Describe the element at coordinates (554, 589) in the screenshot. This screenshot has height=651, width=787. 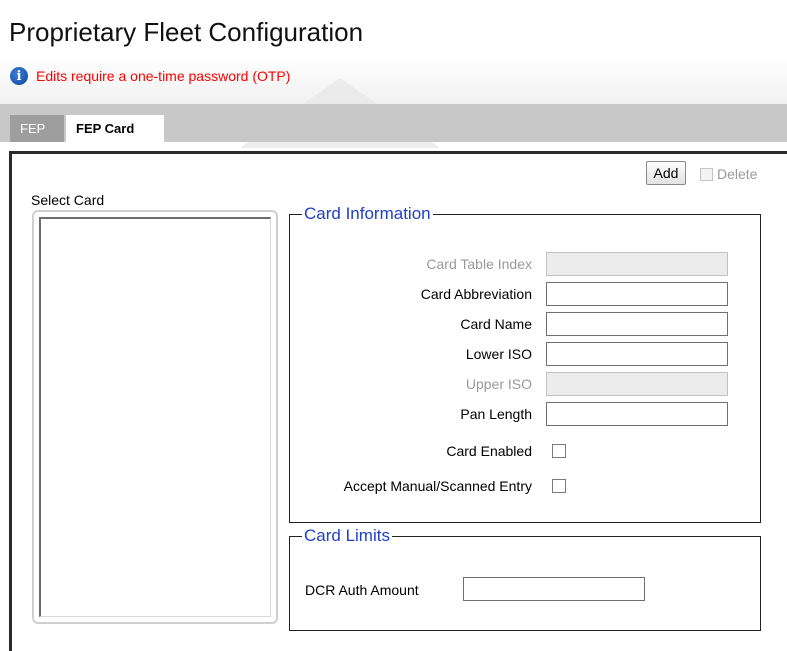
I see `dcr-auth-amount-field` at that location.